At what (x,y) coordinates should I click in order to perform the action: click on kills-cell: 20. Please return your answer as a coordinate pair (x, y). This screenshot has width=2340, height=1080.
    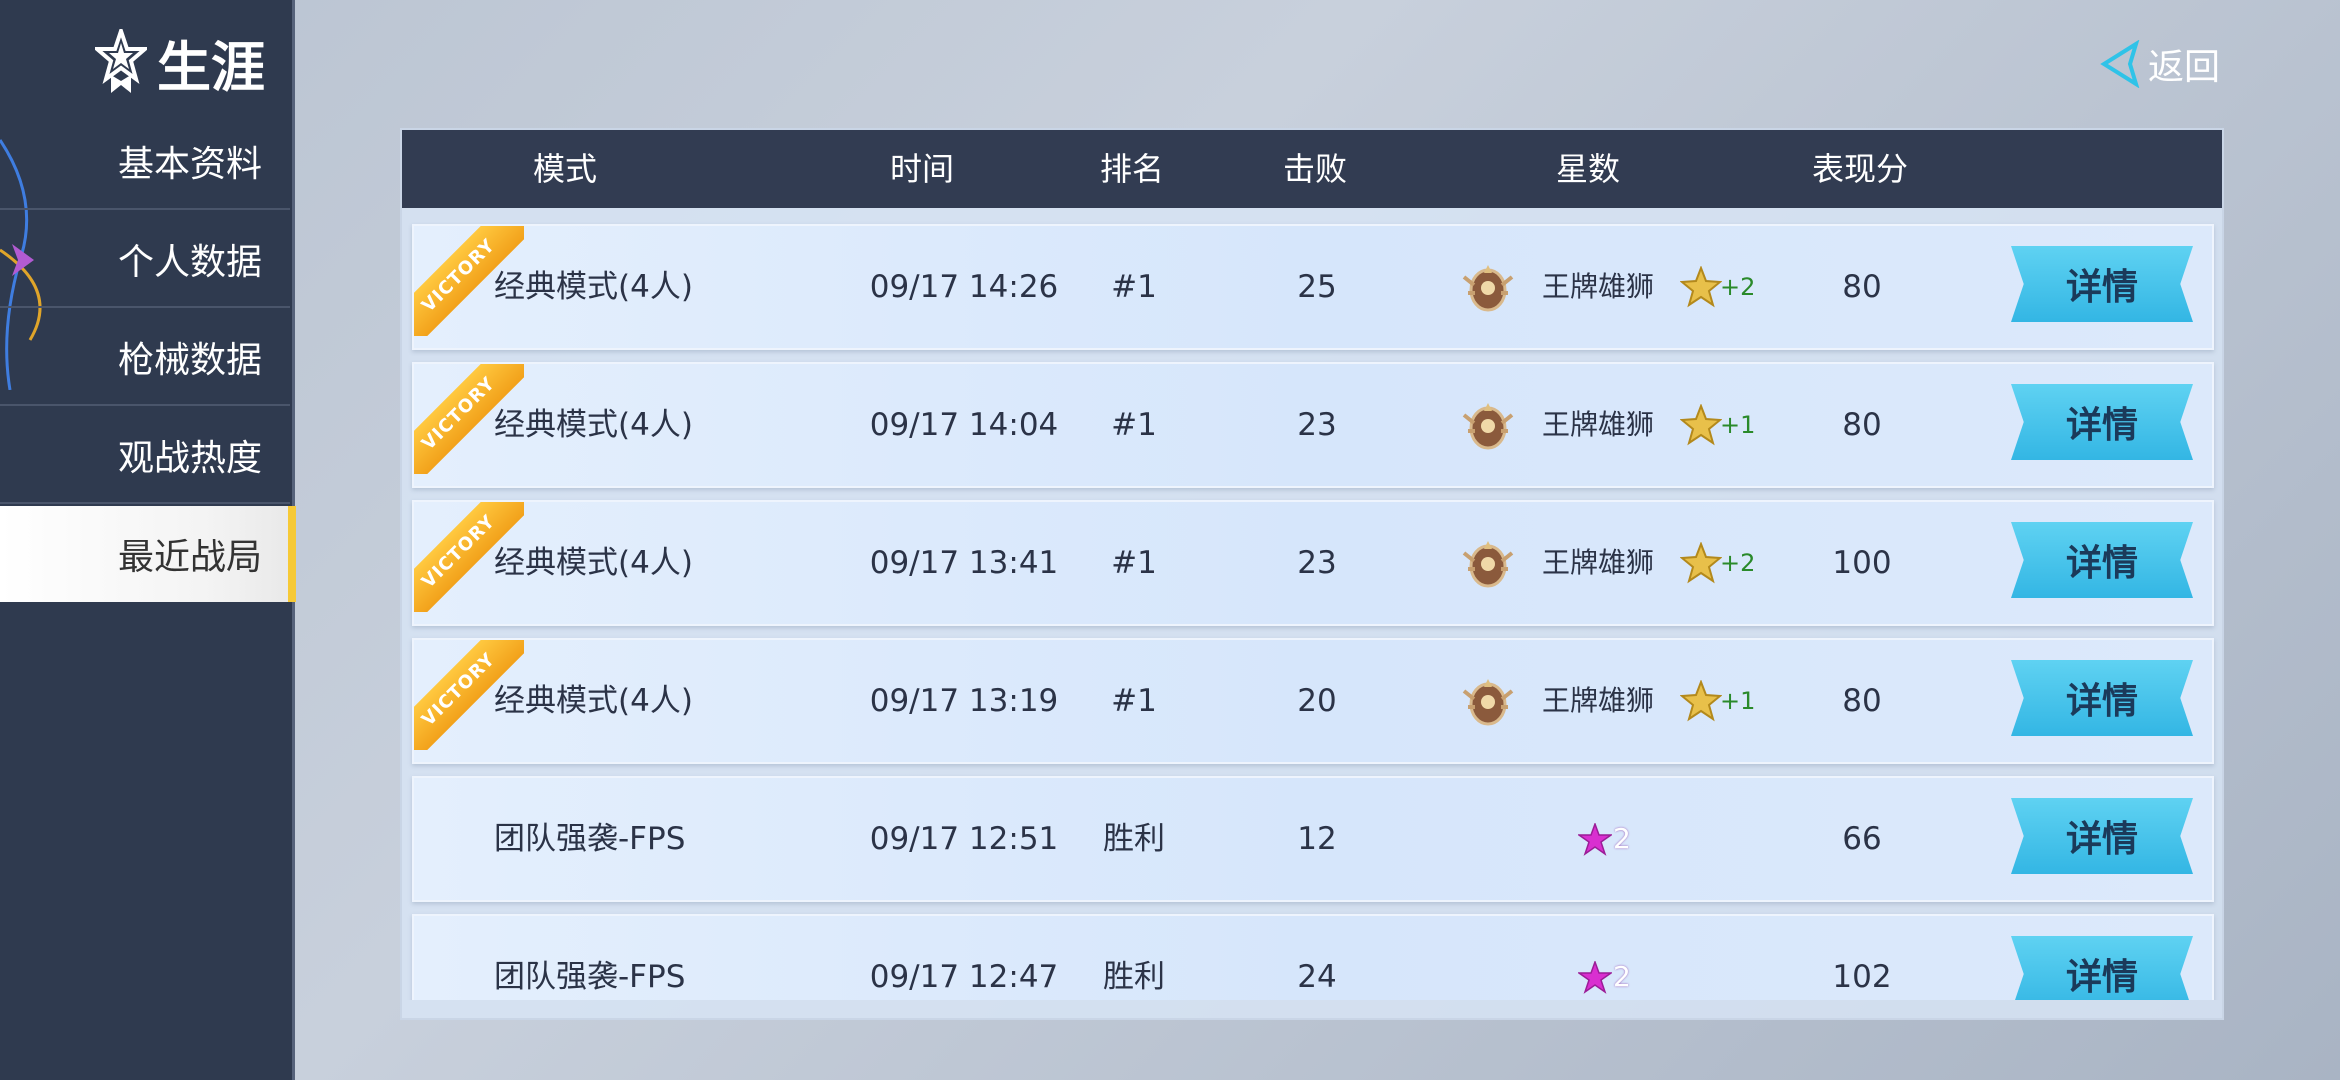
    Looking at the image, I should click on (1317, 701).